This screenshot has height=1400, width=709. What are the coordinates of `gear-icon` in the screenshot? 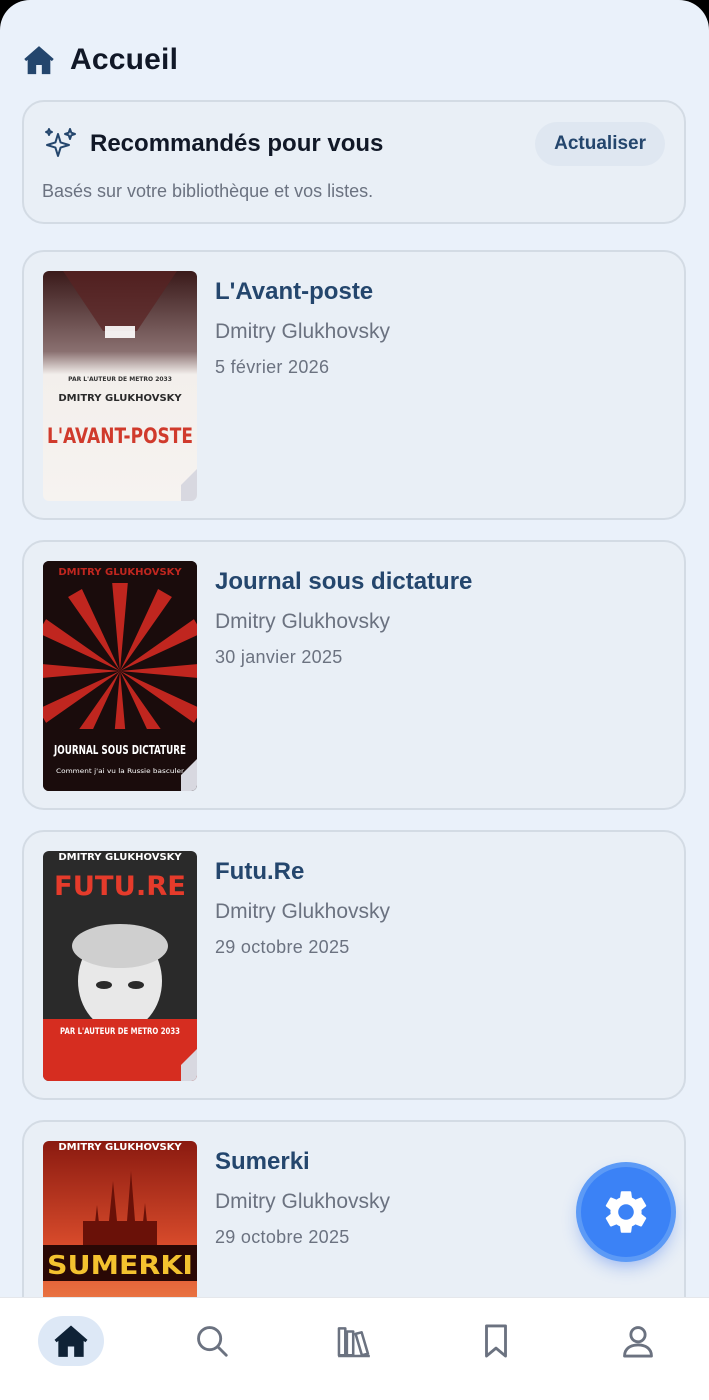 It's located at (626, 1212).